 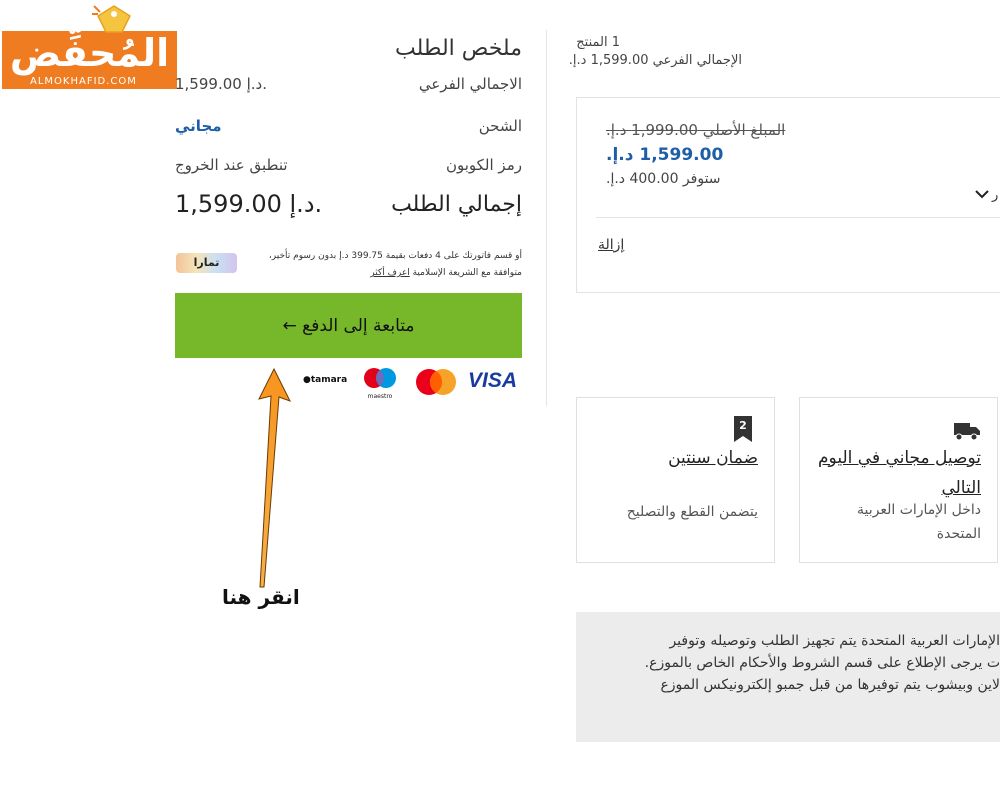 What do you see at coordinates (221, 84) in the screenshot?
I see `subtotal-value: 1,599.00 د.إ.` at bounding box center [221, 84].